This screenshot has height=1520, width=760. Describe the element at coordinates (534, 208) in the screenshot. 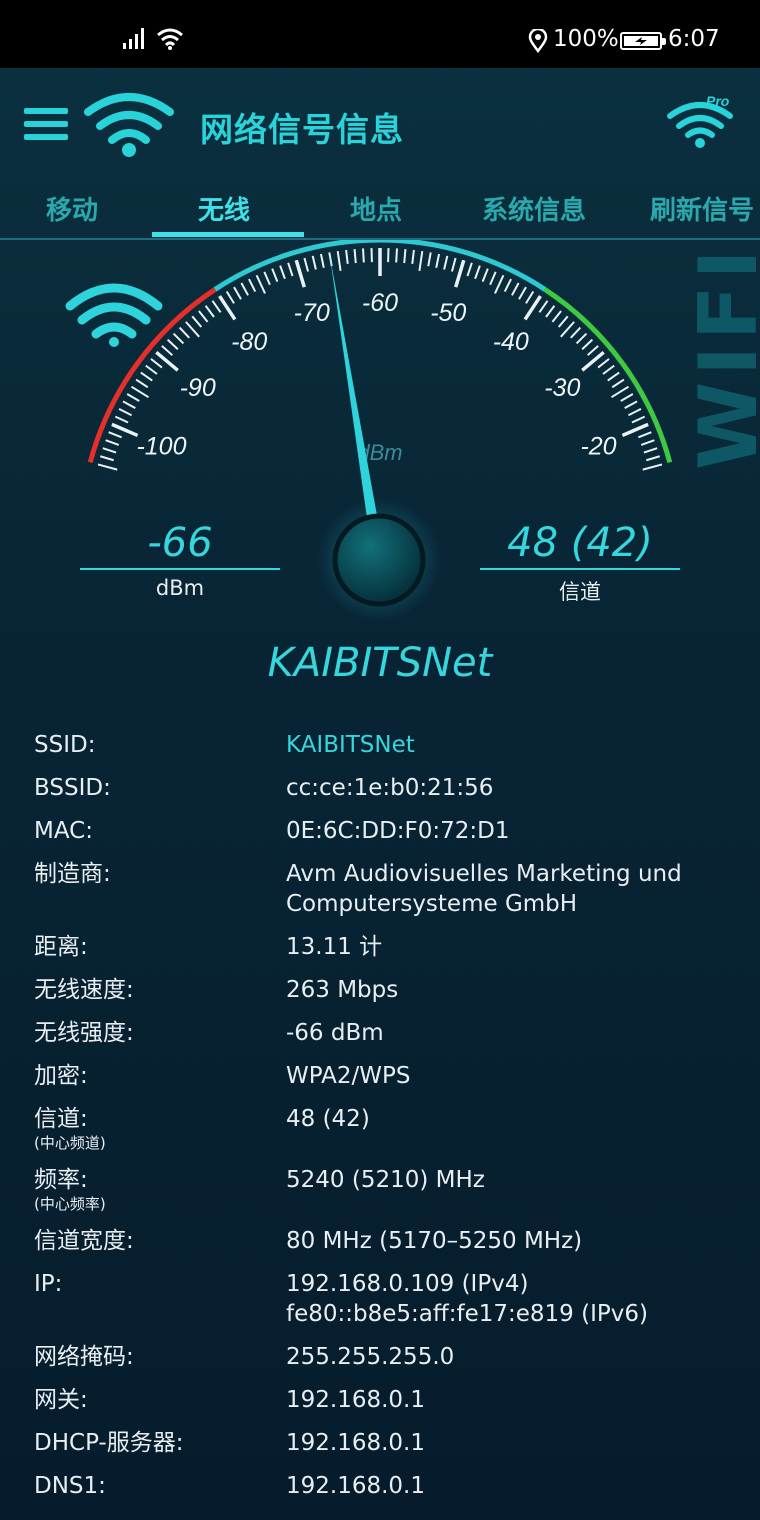

I see `tab-system-info: 系统信息` at that location.